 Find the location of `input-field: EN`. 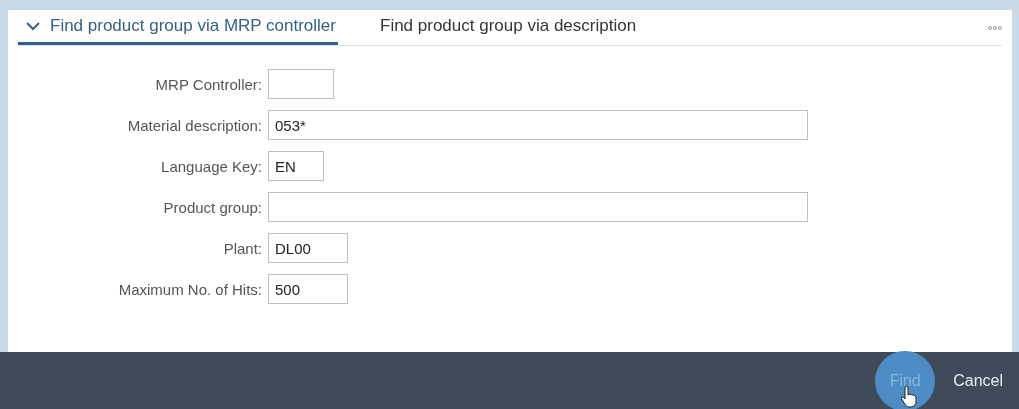

input-field: EN is located at coordinates (296, 166).